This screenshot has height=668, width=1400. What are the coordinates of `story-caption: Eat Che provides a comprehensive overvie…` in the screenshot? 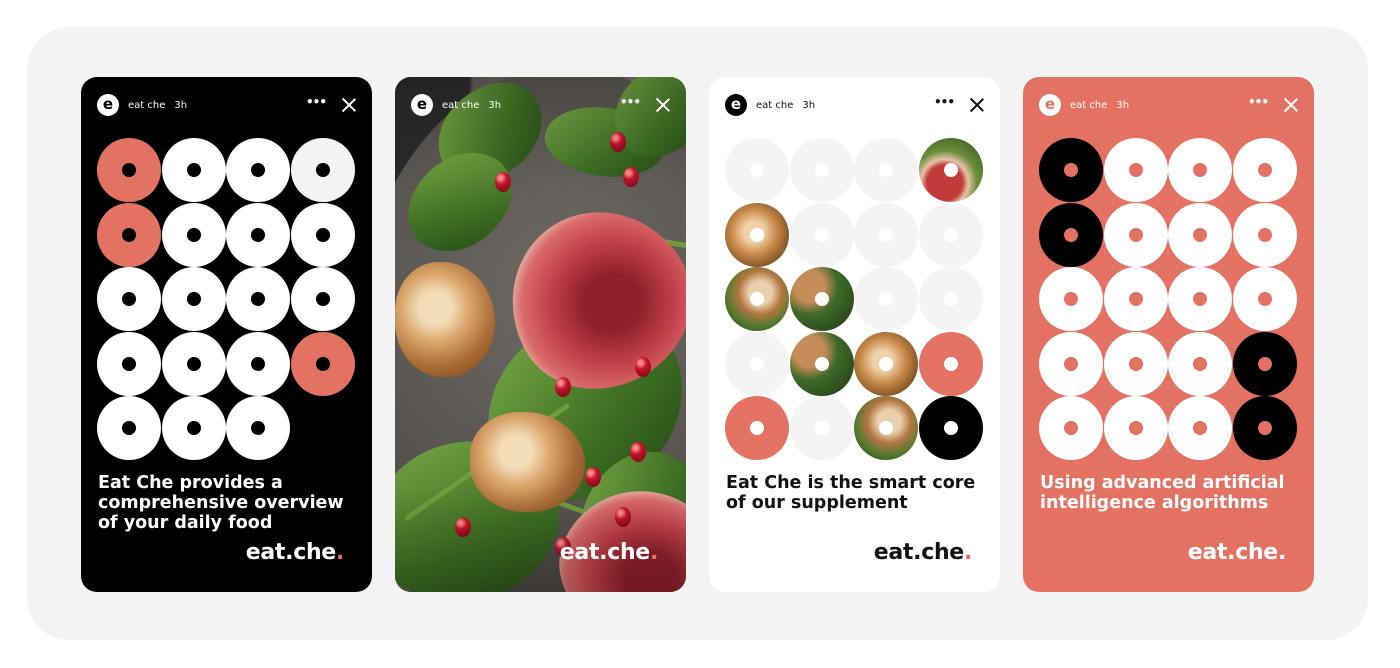 It's located at (221, 503).